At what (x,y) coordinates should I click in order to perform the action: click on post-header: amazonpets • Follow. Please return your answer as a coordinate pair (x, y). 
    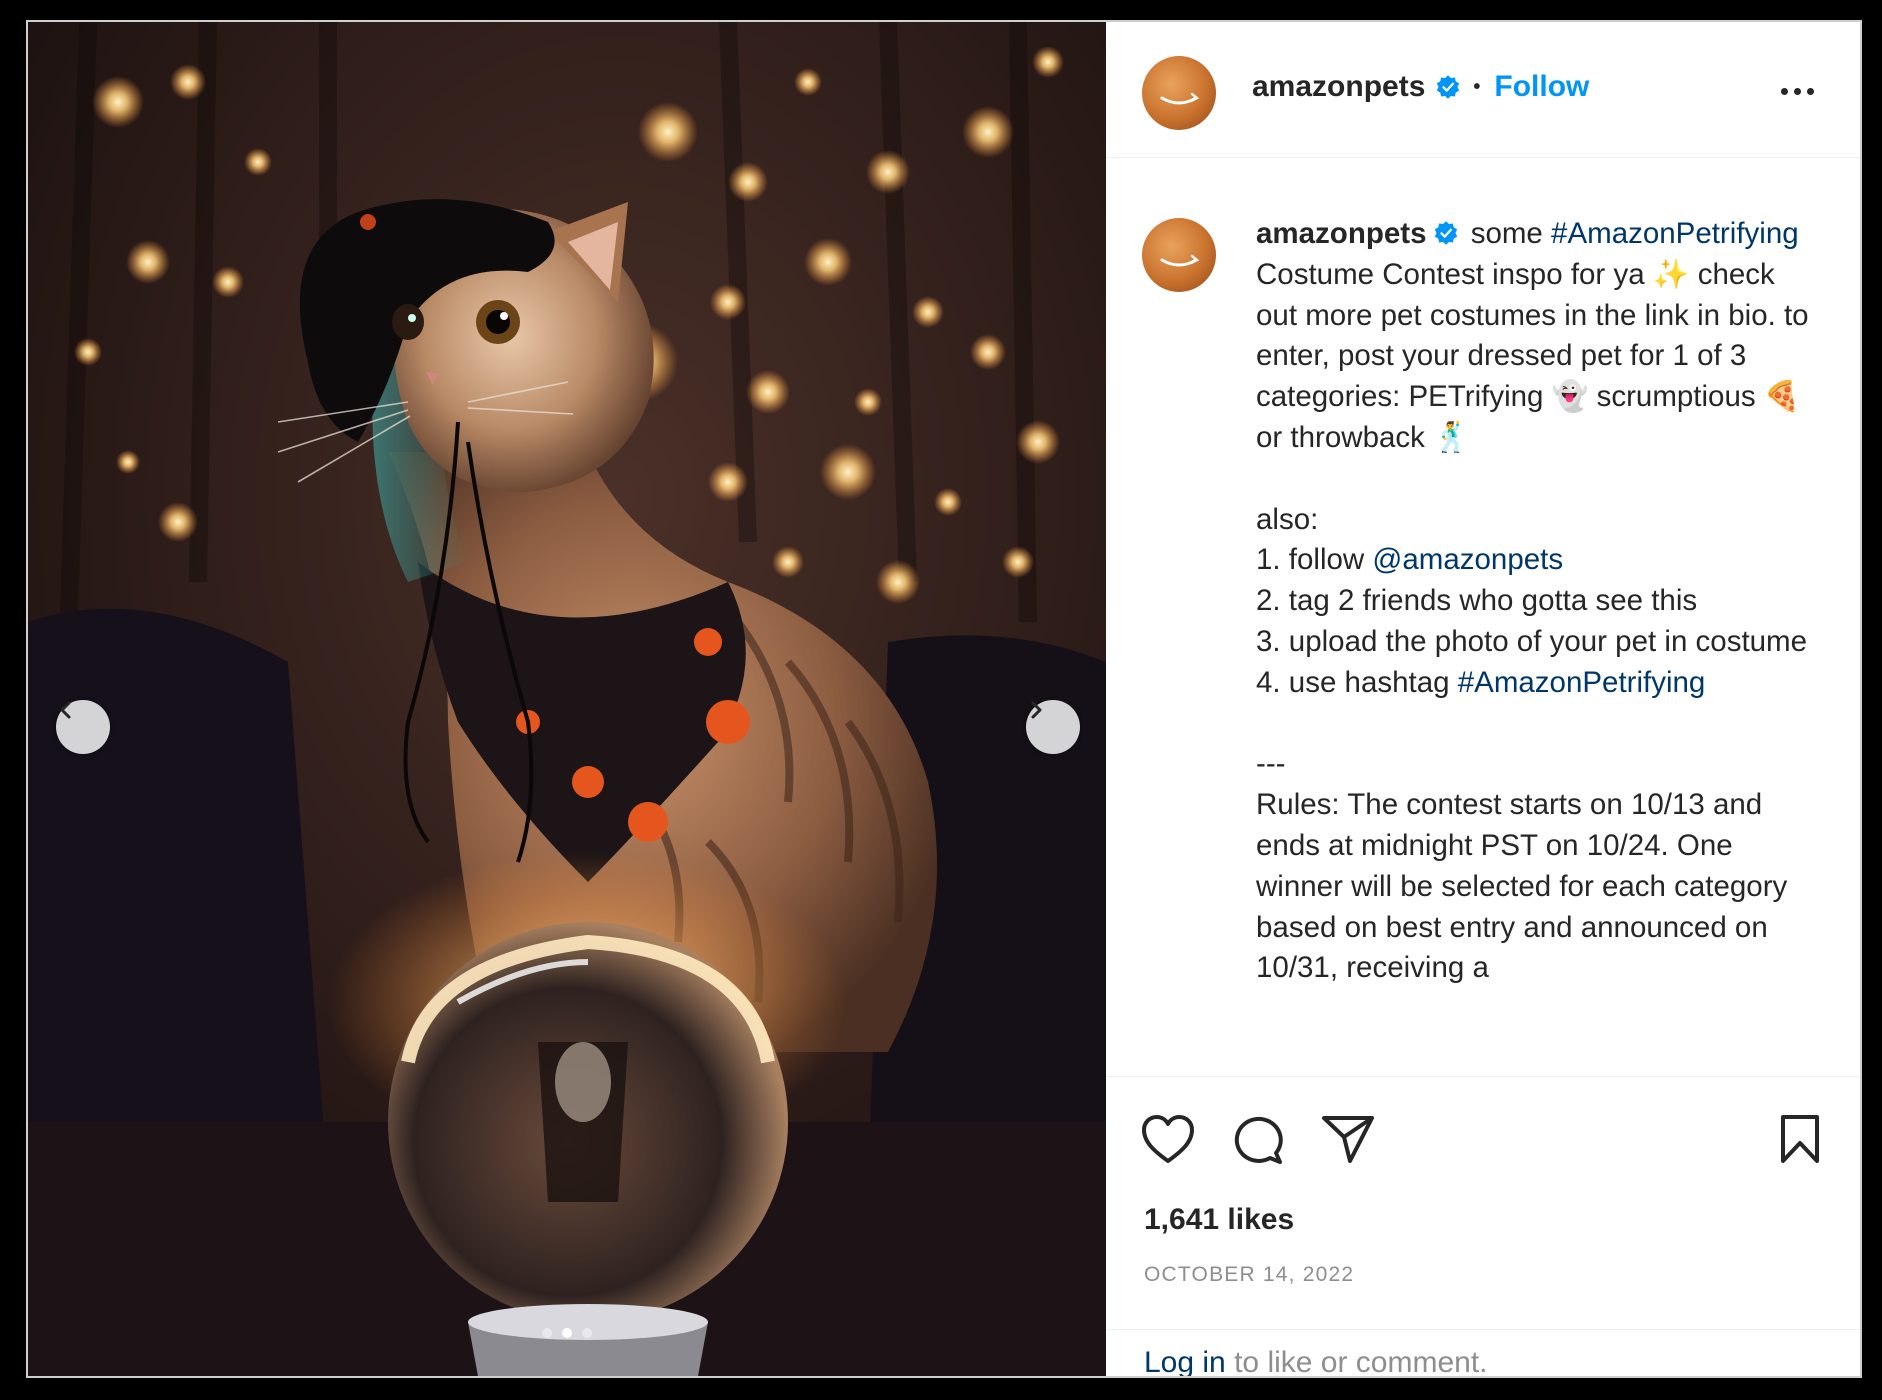
    Looking at the image, I should click on (1483, 90).